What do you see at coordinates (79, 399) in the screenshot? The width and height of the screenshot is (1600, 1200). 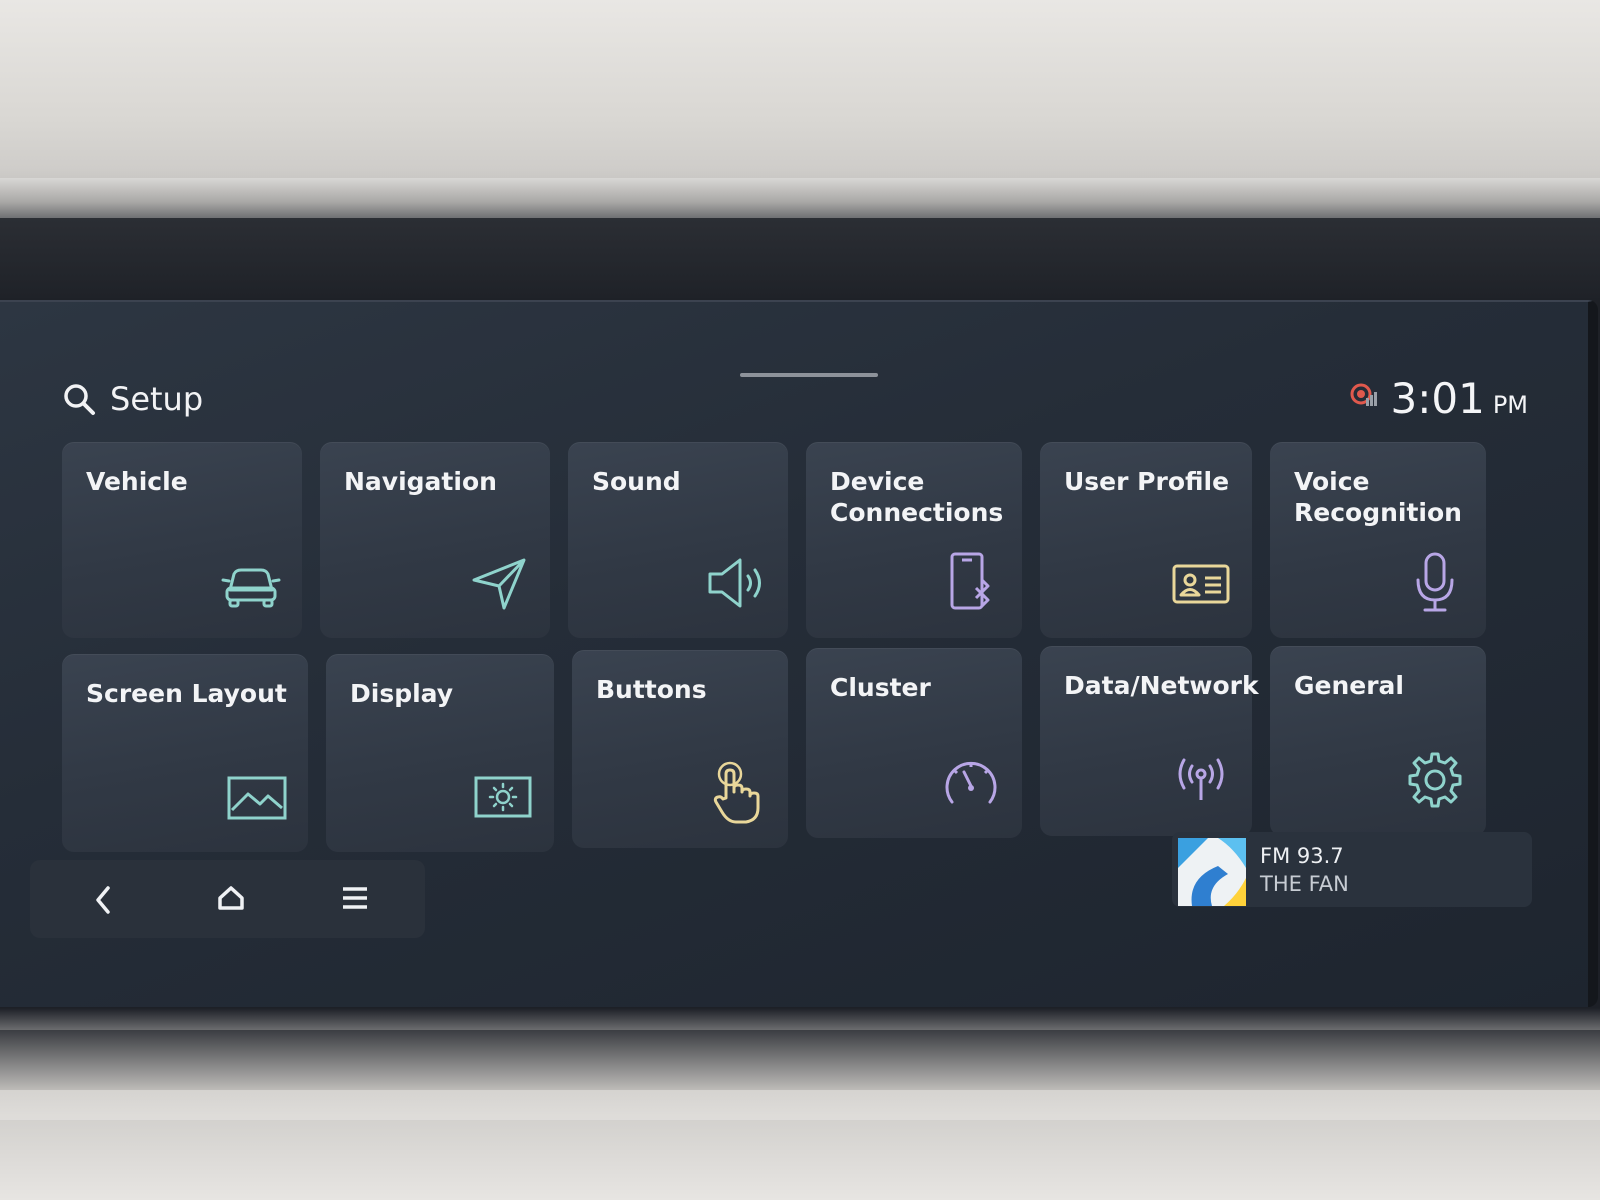 I see `search-icon` at bounding box center [79, 399].